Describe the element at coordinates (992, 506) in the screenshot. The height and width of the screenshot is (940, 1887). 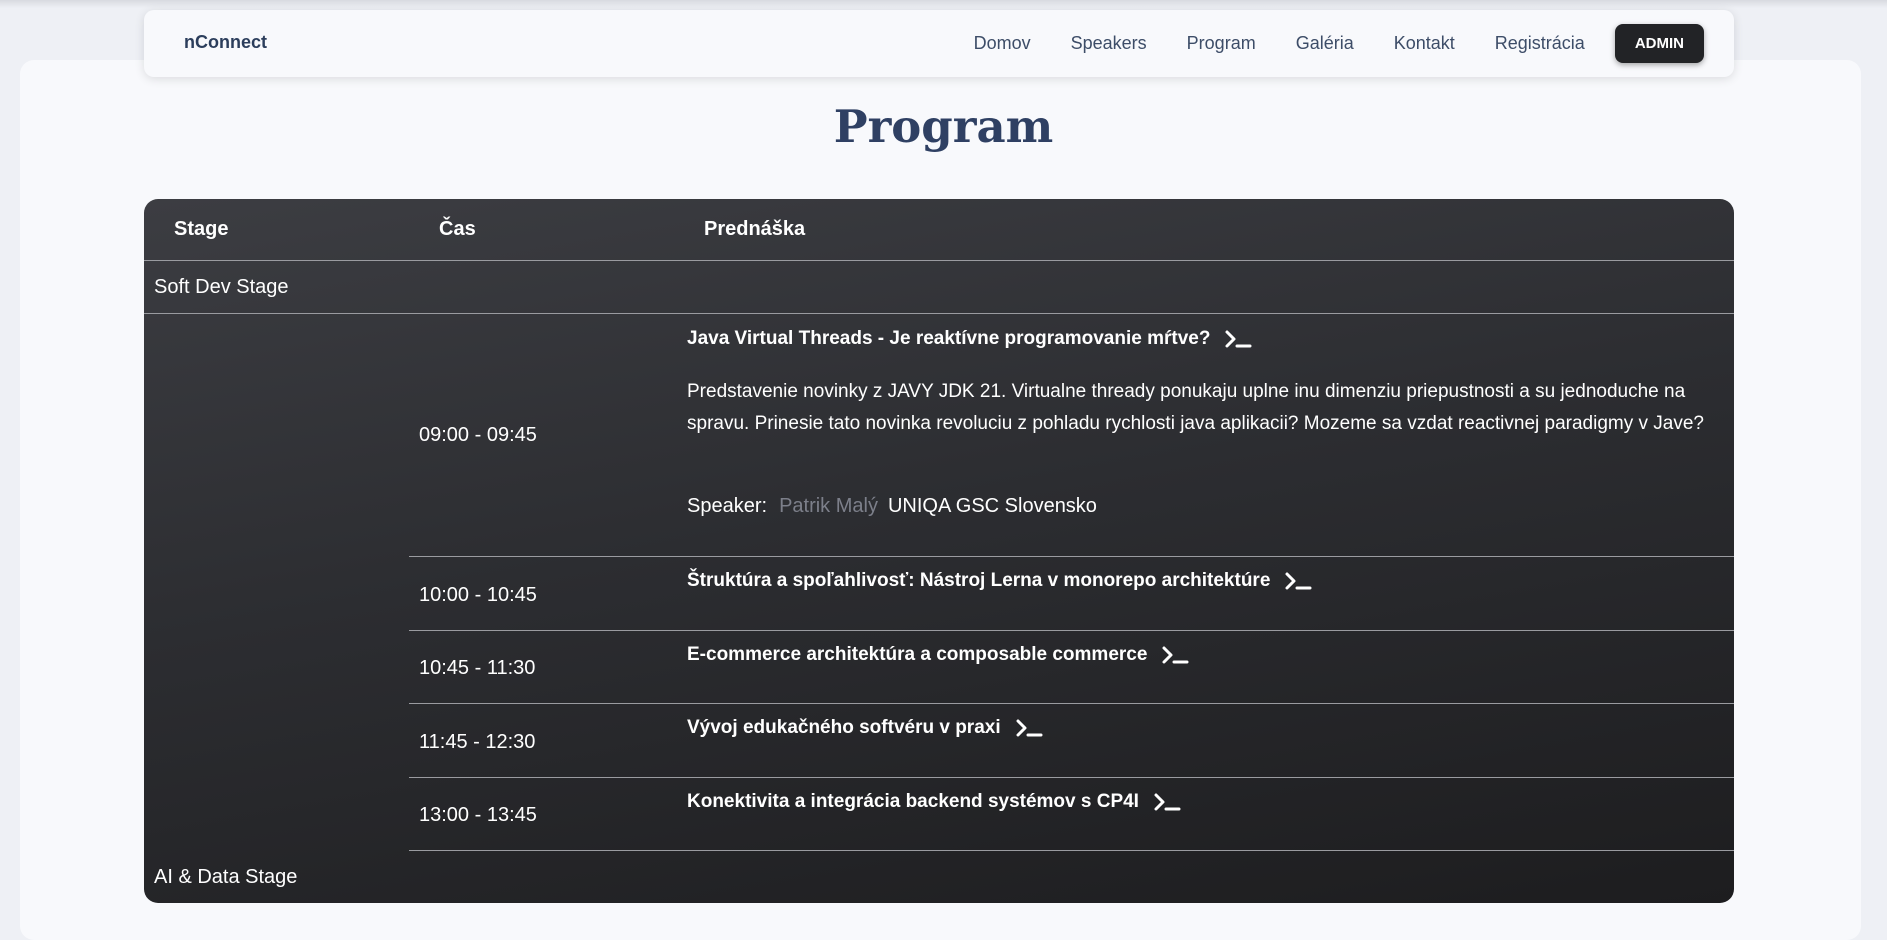
I see `speaker-company: UNIQA GSC Slovensko` at that location.